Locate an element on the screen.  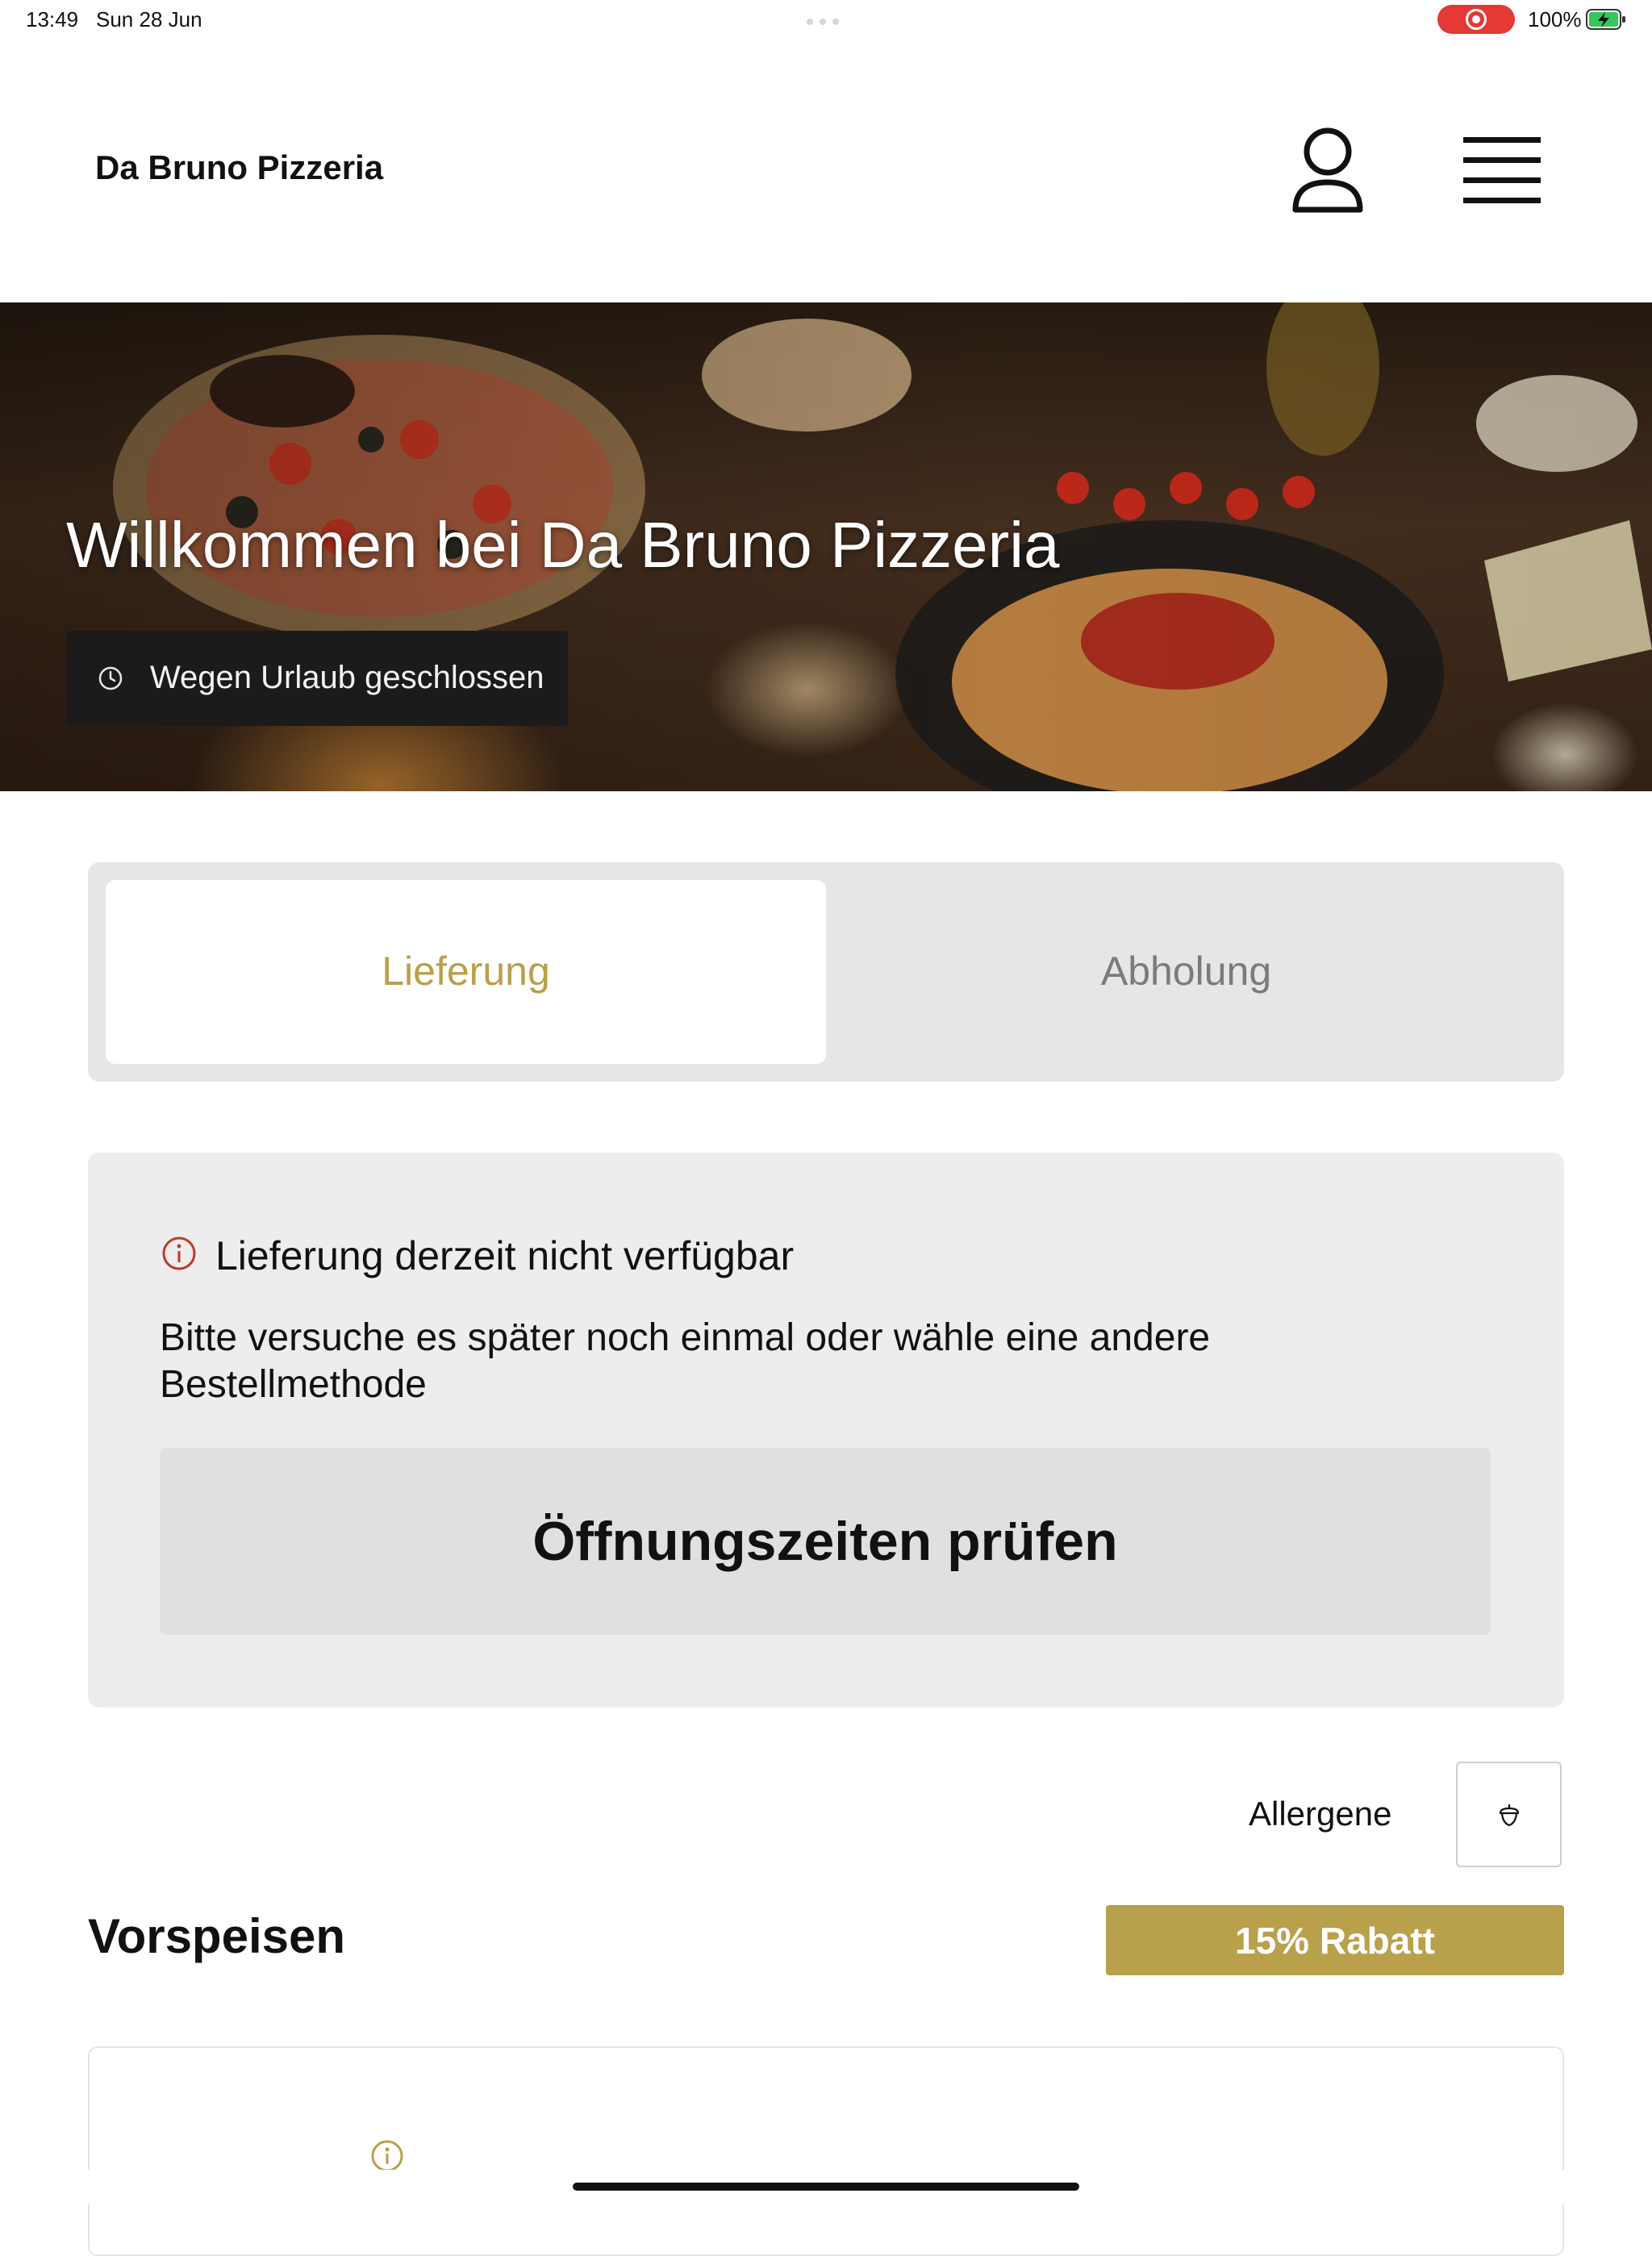
home-indicator is located at coordinates (826, 2187).